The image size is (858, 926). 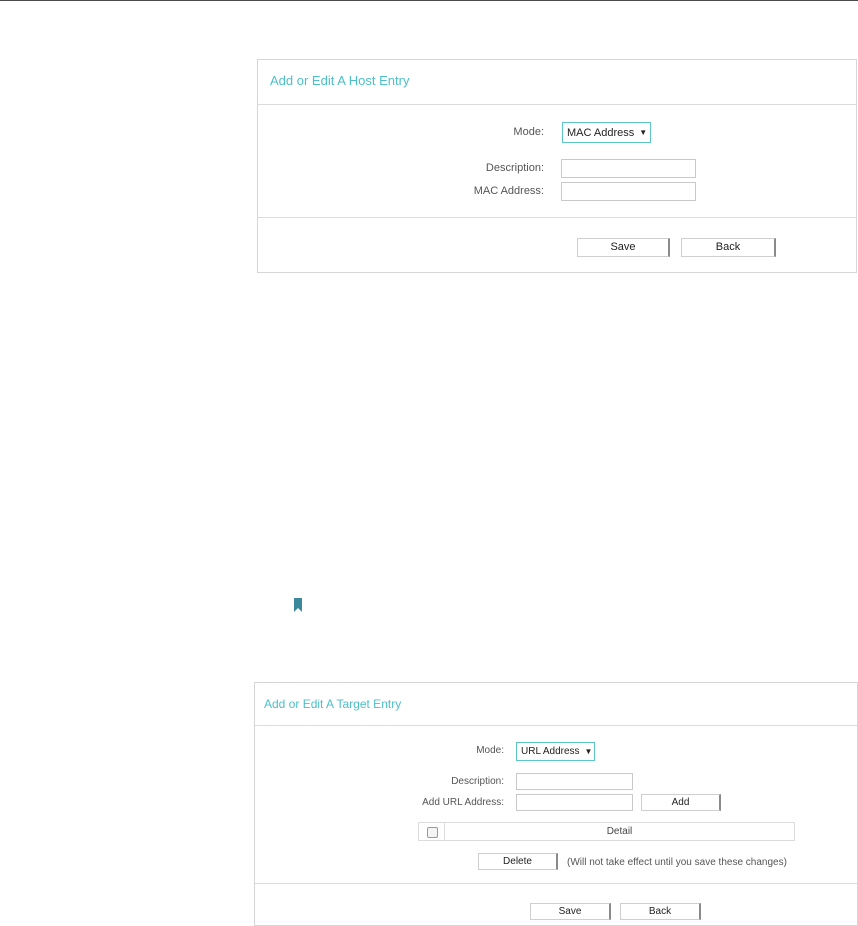 What do you see at coordinates (628, 191) in the screenshot?
I see `mac-address-field` at bounding box center [628, 191].